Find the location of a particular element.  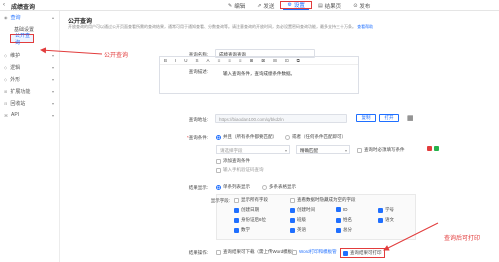

match-select: 精确匹配 ▾ is located at coordinates (323, 149).